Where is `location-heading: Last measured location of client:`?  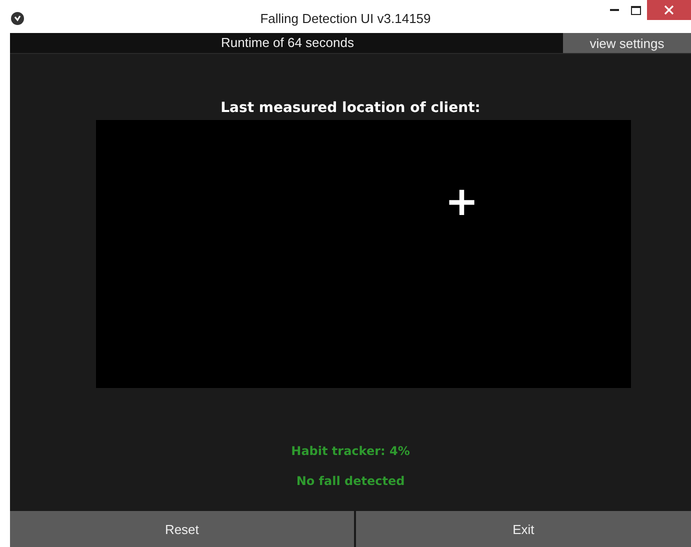
location-heading: Last measured location of client: is located at coordinates (350, 108).